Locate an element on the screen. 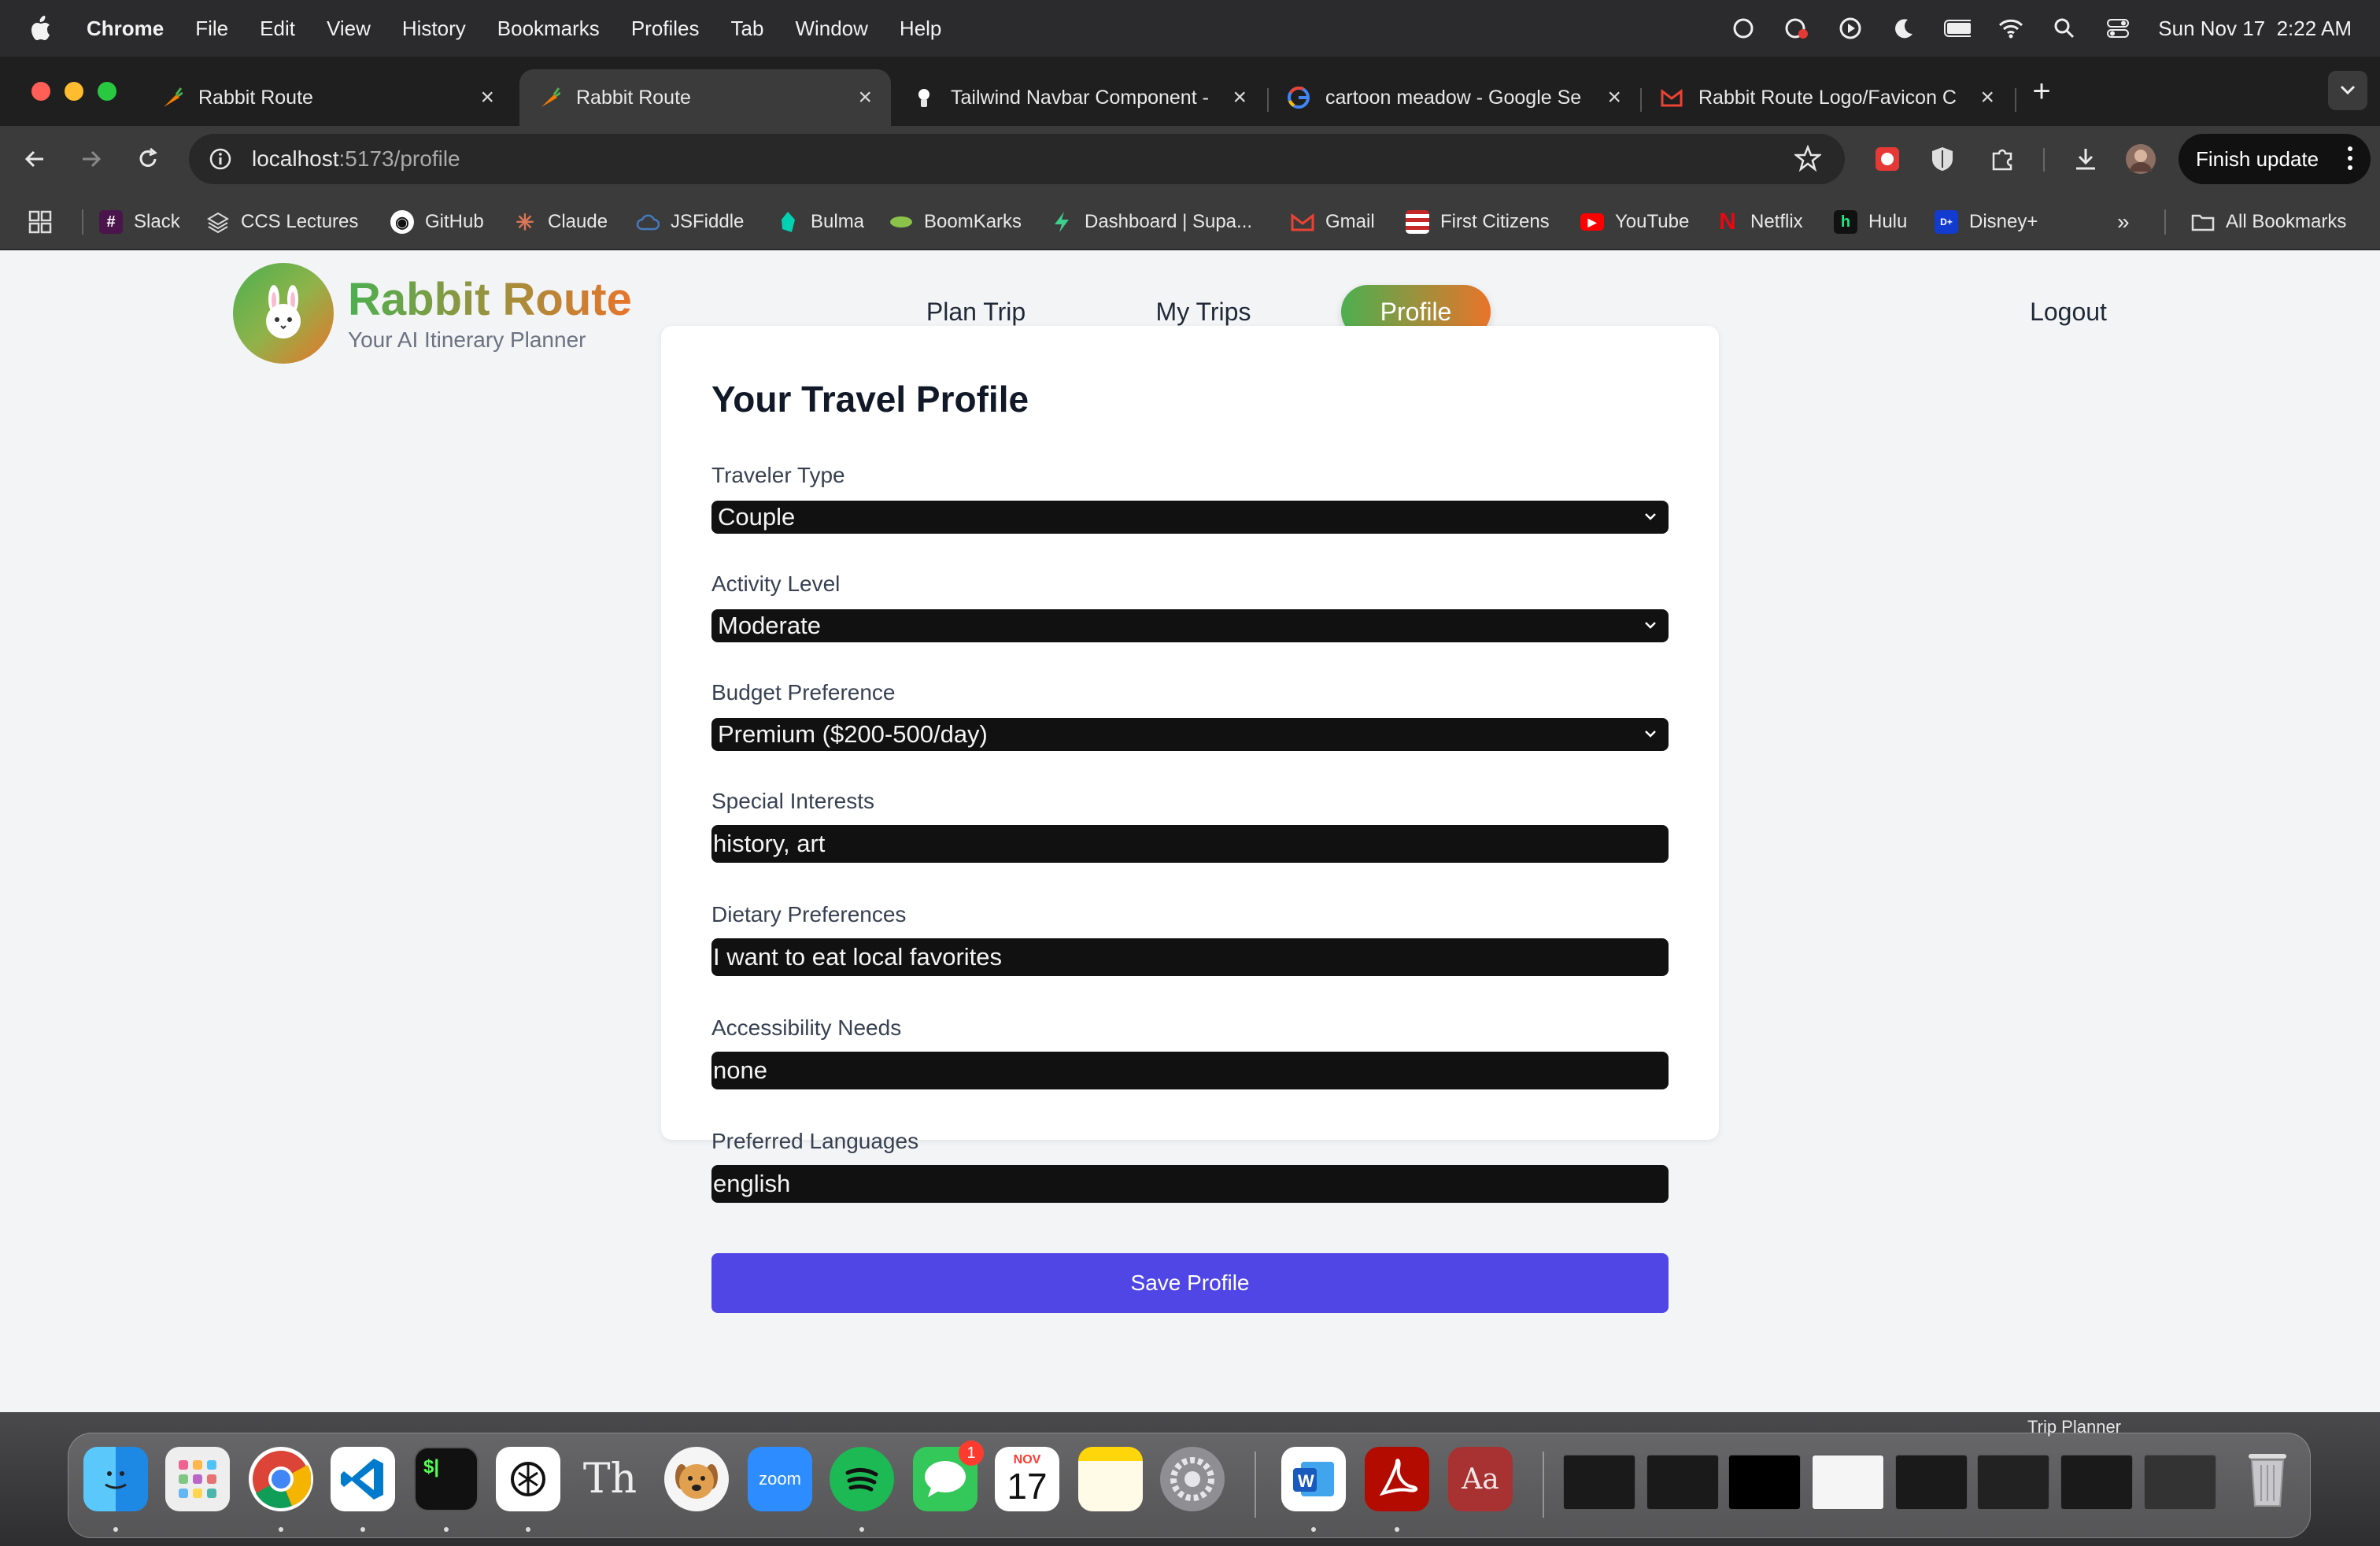  menu-history: History is located at coordinates (434, 29).